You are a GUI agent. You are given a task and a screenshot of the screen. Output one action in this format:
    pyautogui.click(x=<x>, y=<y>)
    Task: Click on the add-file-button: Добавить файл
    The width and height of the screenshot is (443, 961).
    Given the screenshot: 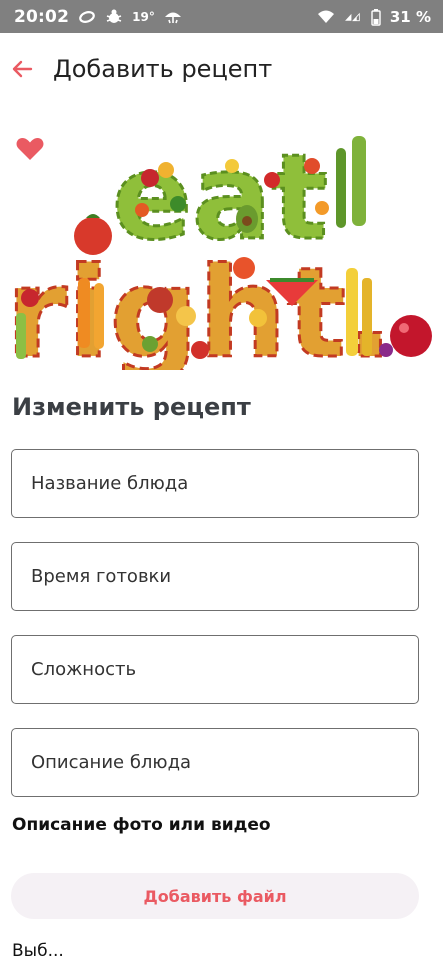 What is the action you would take?
    pyautogui.click(x=215, y=896)
    